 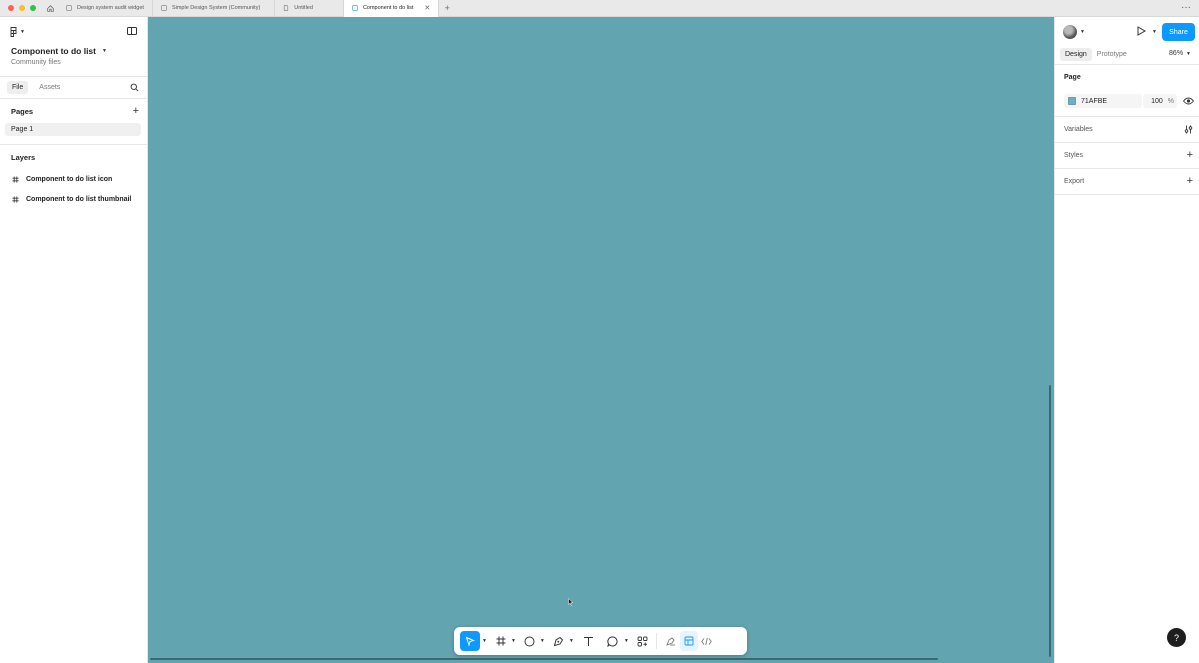 I want to click on tab-label: Simple Design System (Community), so click(x=216, y=8).